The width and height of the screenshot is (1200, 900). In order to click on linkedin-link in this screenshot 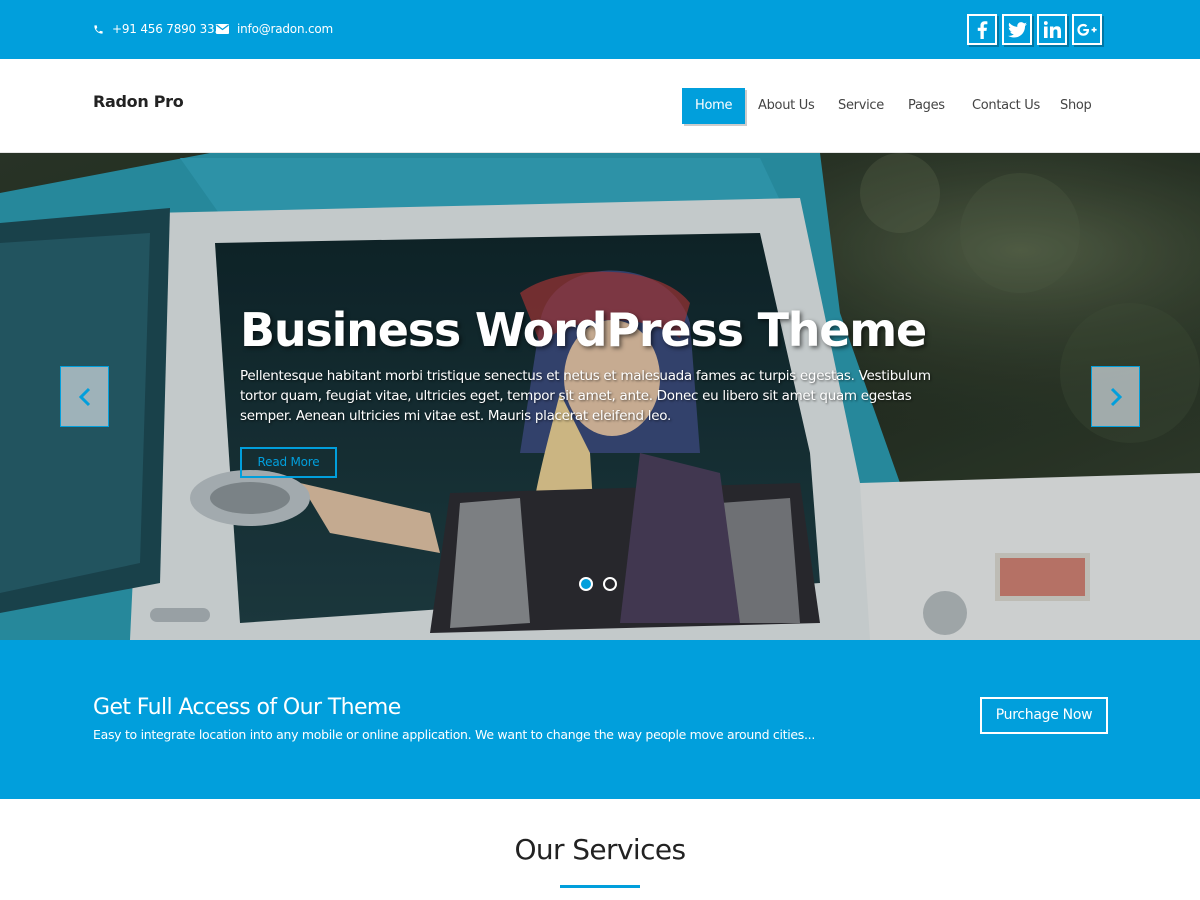, I will do `click(1052, 29)`.